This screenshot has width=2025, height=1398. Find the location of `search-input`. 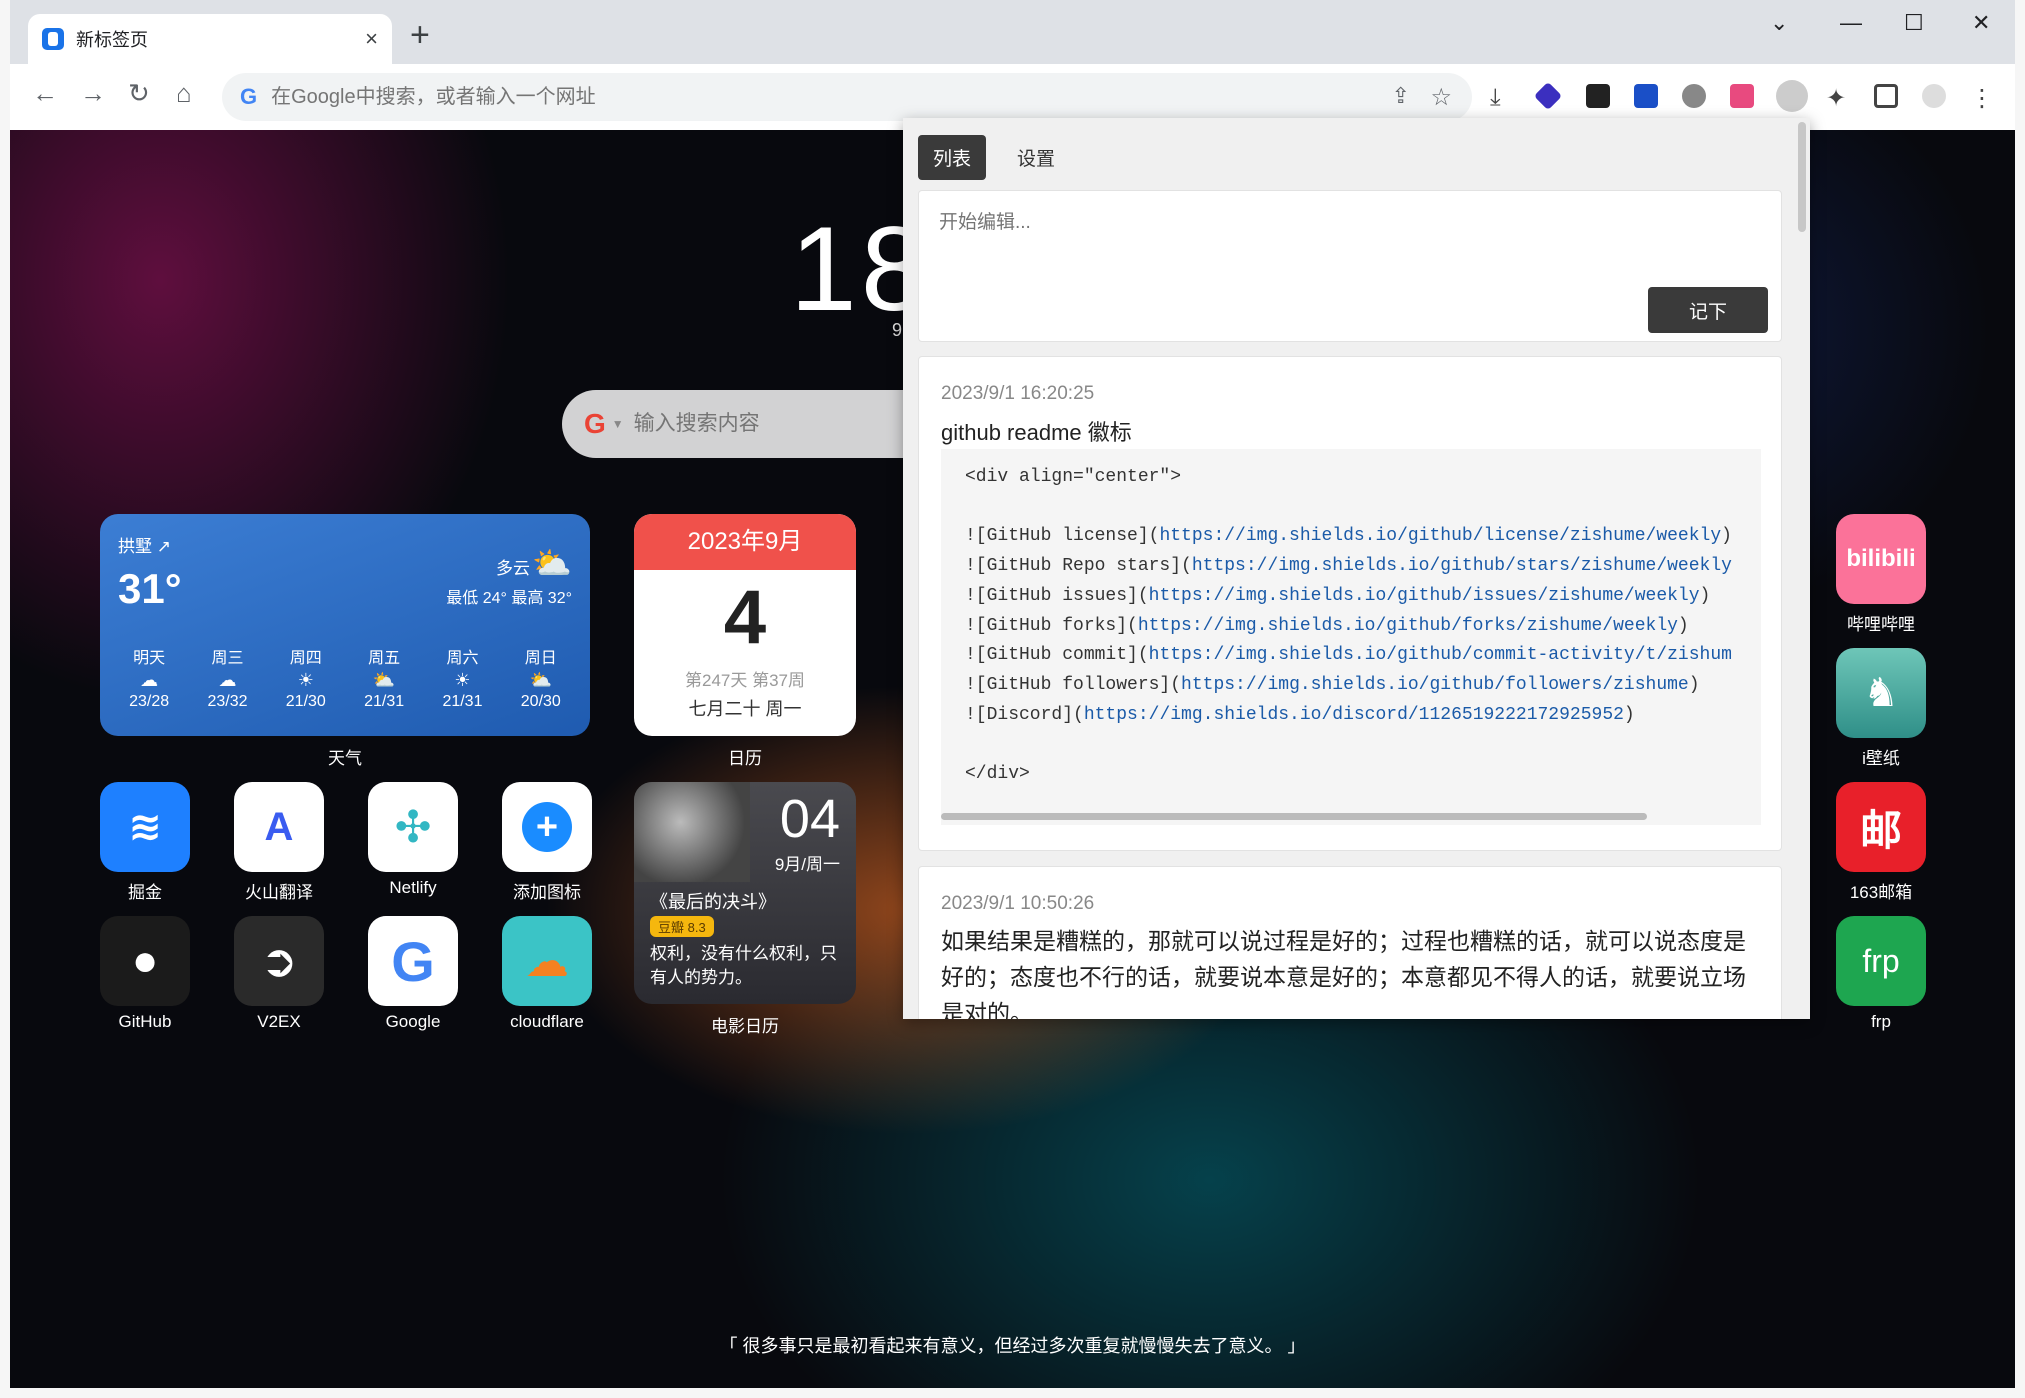

search-input is located at coordinates (769, 424).